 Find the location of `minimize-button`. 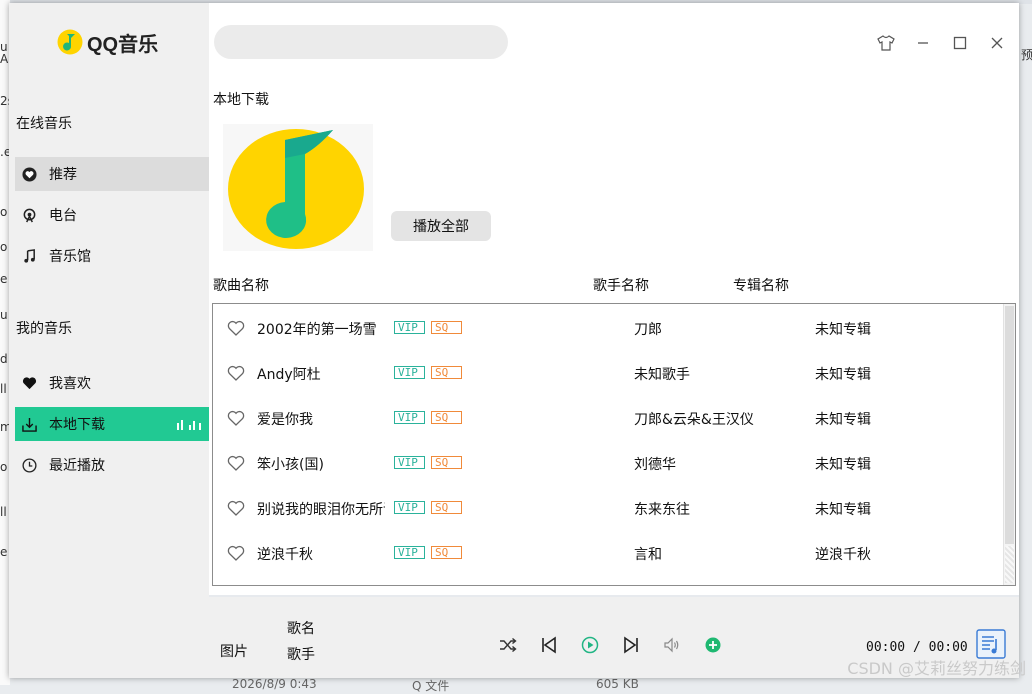

minimize-button is located at coordinates (923, 43).